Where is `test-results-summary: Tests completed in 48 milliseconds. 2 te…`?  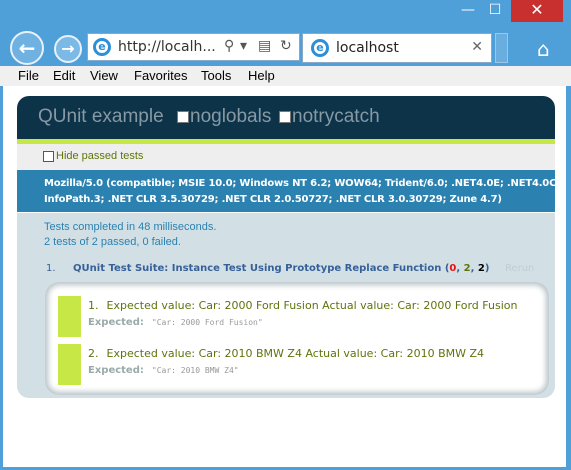
test-results-summary: Tests completed in 48 milliseconds. 2 te… is located at coordinates (286, 235).